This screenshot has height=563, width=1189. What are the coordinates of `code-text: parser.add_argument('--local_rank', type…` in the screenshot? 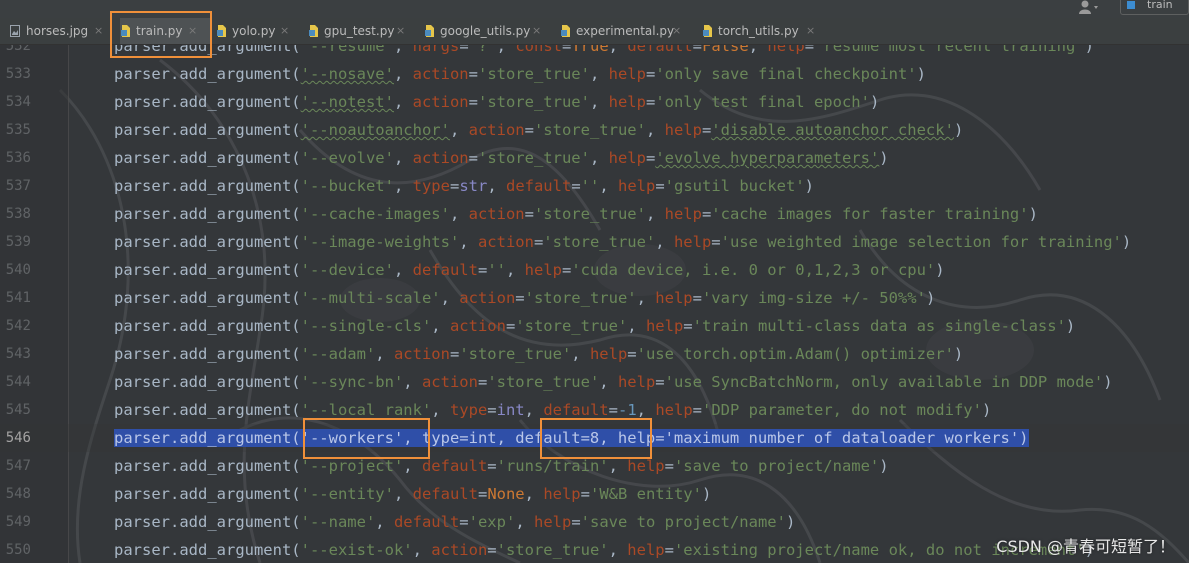 It's located at (553, 410).